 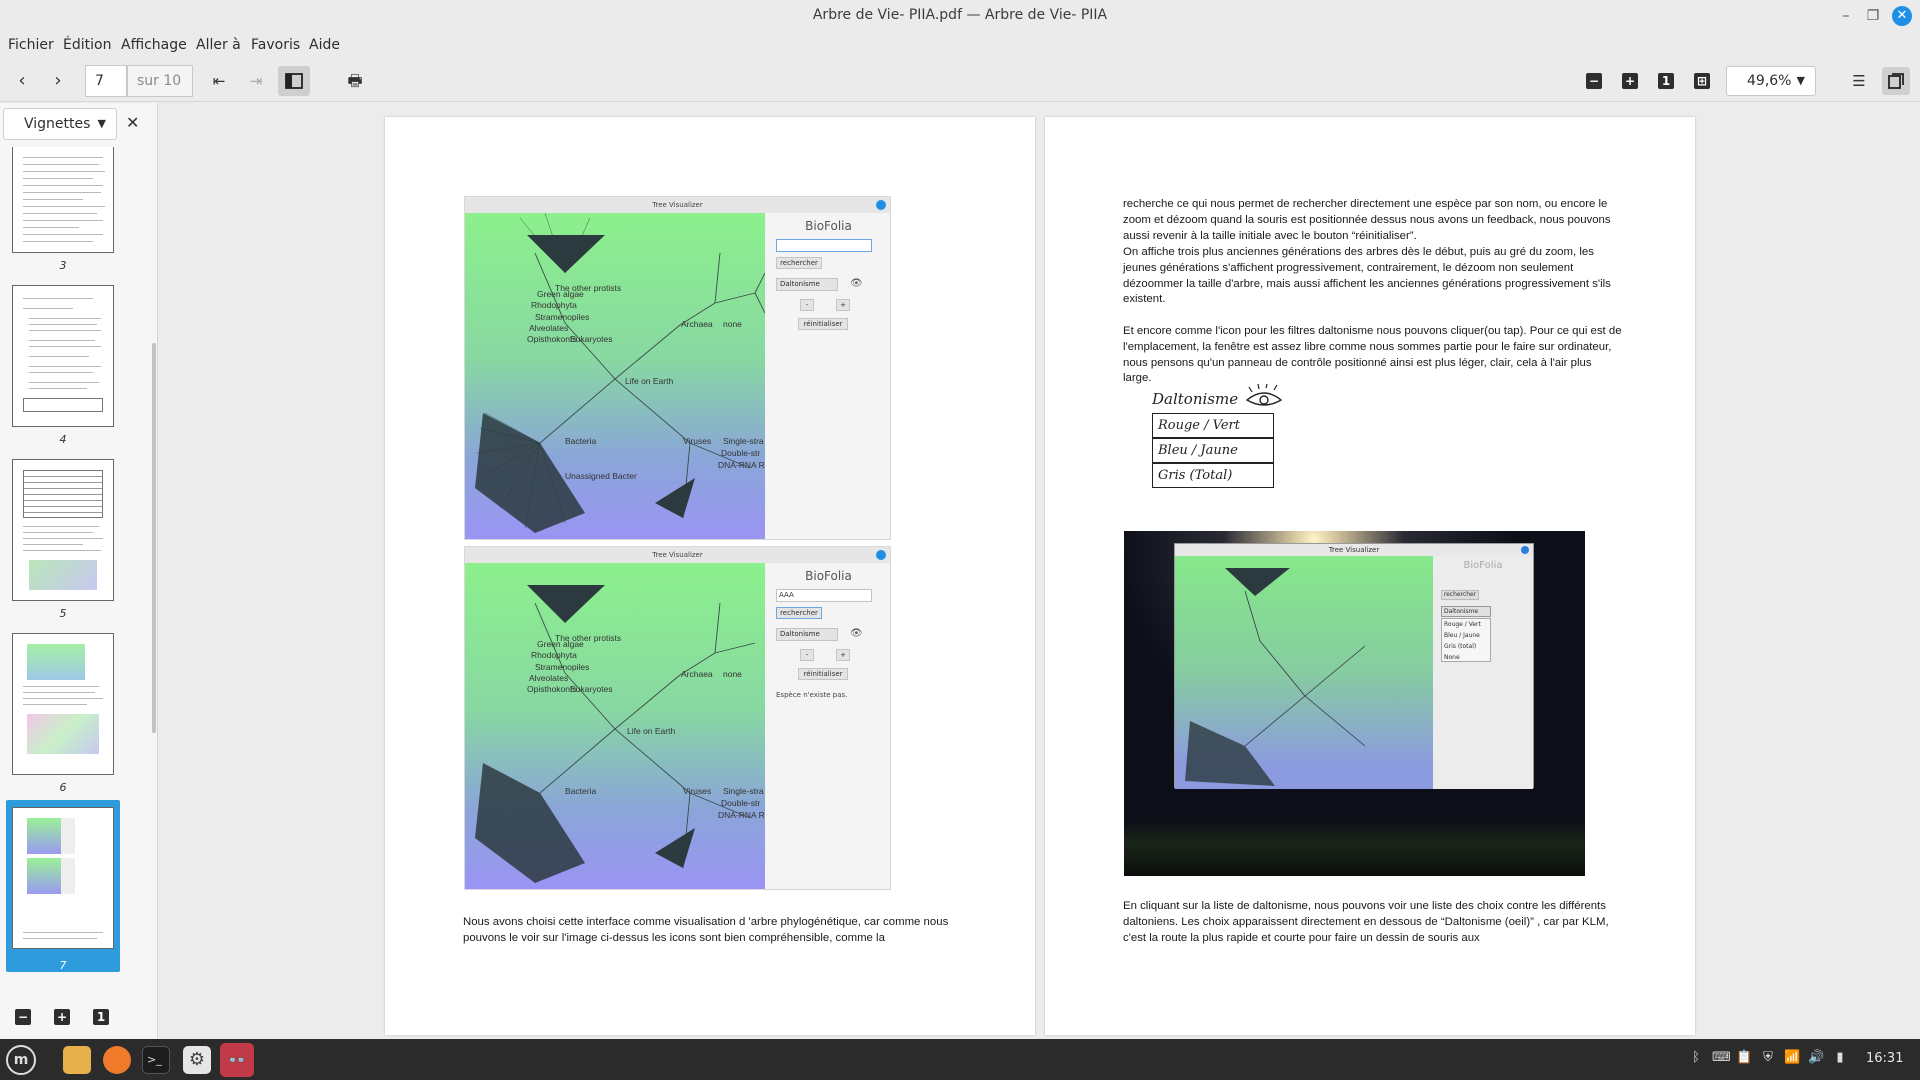 I want to click on sidebar-mode-select: Vignettes ▼, so click(x=60, y=124).